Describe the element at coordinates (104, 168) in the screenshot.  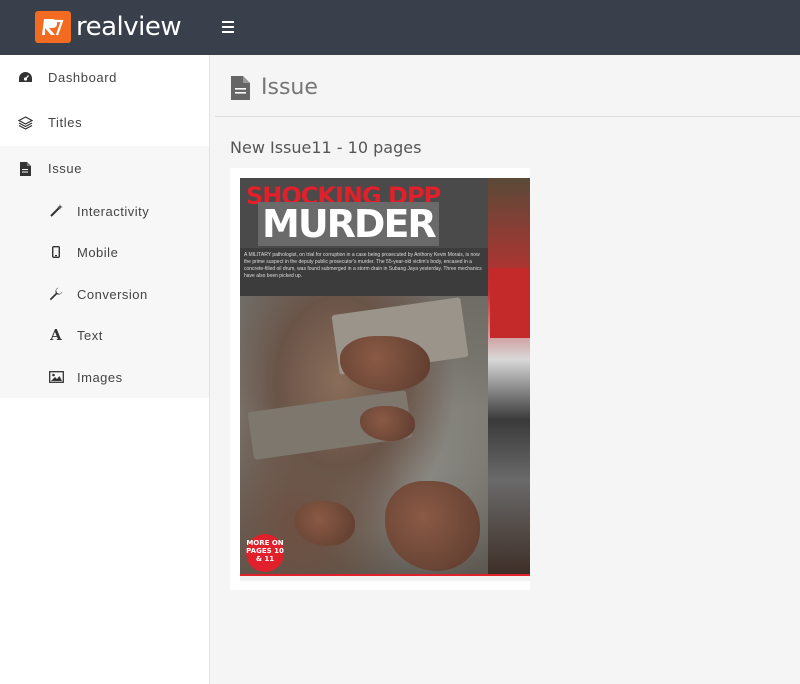
I see `sidebar-item-issue: Issue` at that location.